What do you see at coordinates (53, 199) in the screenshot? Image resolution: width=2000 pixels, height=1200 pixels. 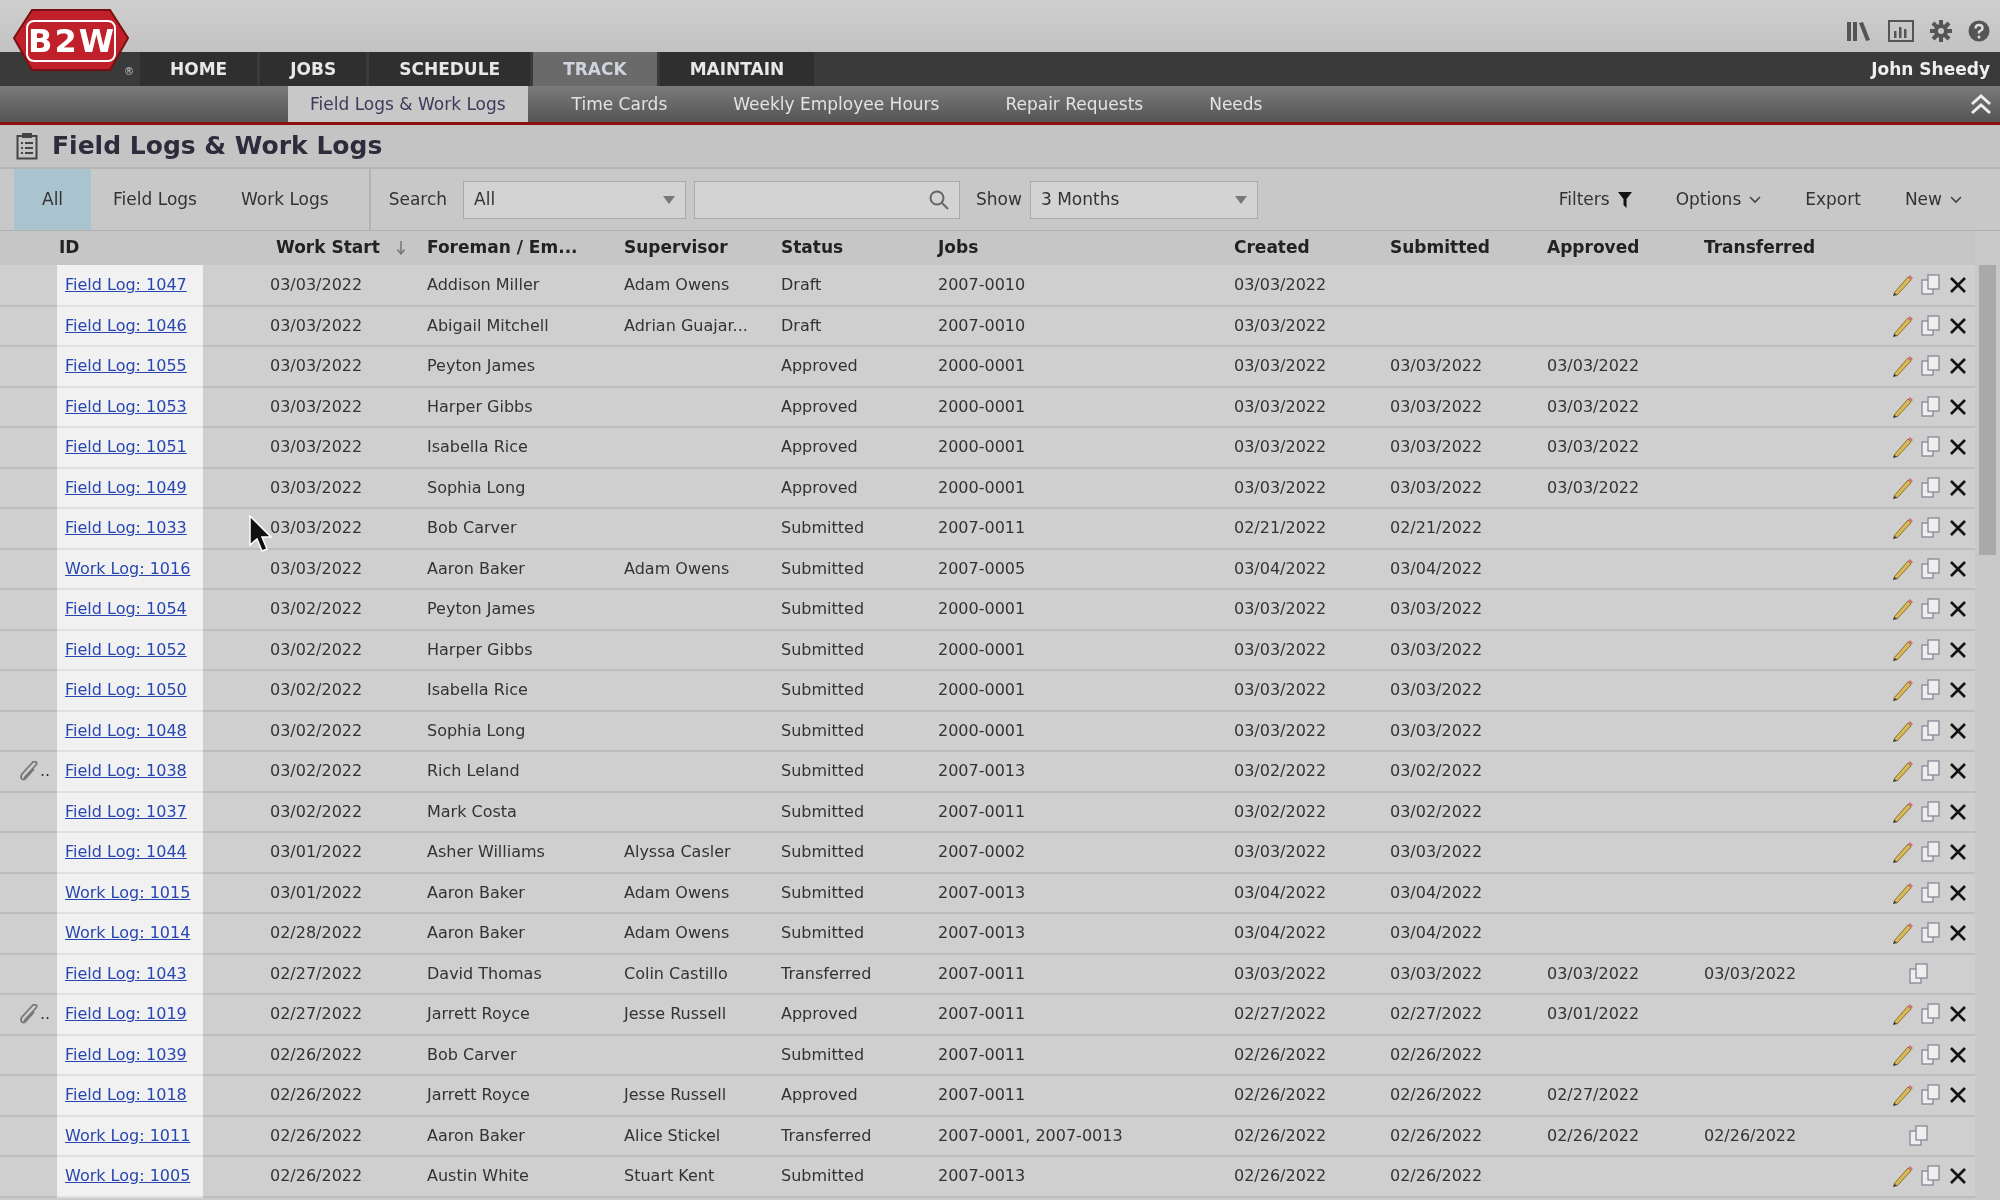 I see `filter-tab: All` at bounding box center [53, 199].